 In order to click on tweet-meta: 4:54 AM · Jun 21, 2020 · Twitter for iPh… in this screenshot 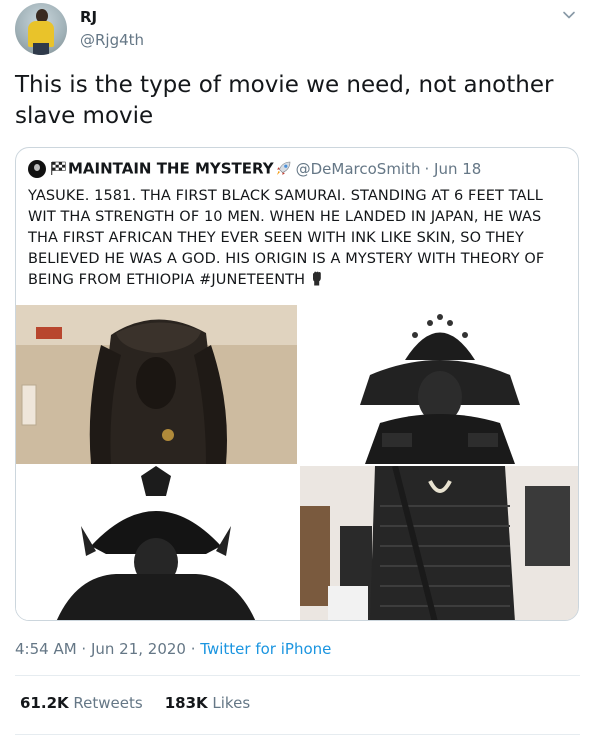, I will do `click(173, 649)`.